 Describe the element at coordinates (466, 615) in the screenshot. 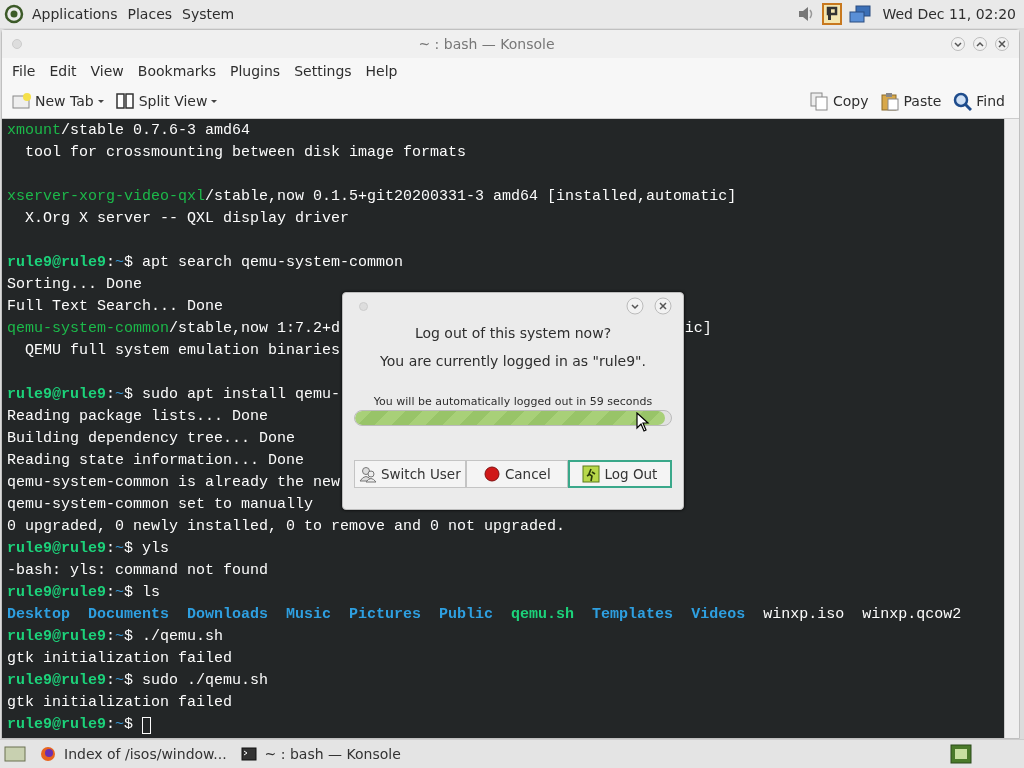

I see `file-name: Public` at that location.